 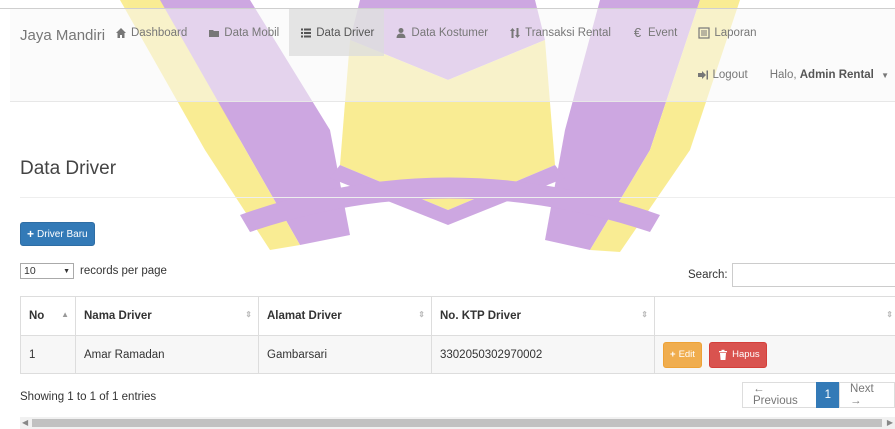 I want to click on col-header-nama: Nama Driver ⇕, so click(x=167, y=316).